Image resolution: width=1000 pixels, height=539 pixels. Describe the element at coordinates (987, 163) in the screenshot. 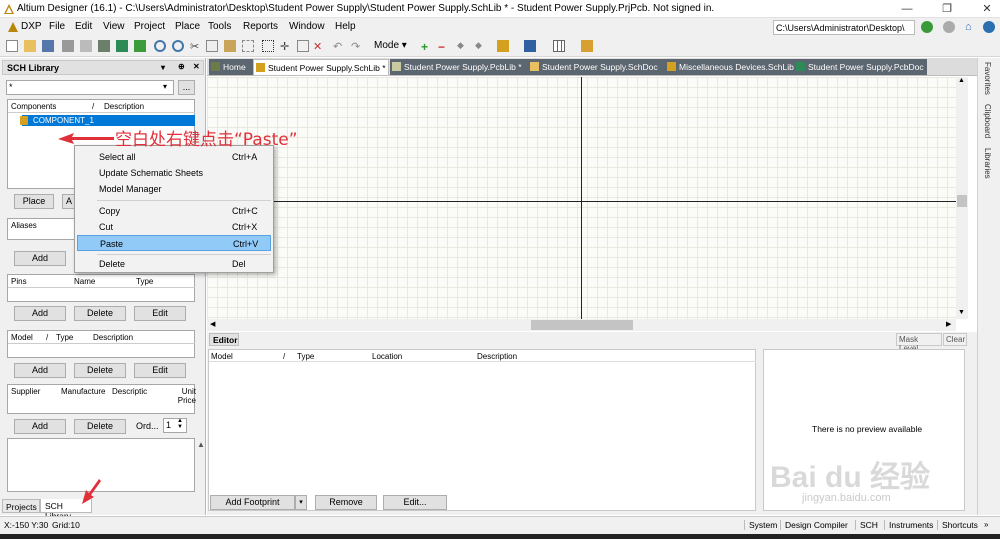

I see `tab-libraries: Libraries` at that location.